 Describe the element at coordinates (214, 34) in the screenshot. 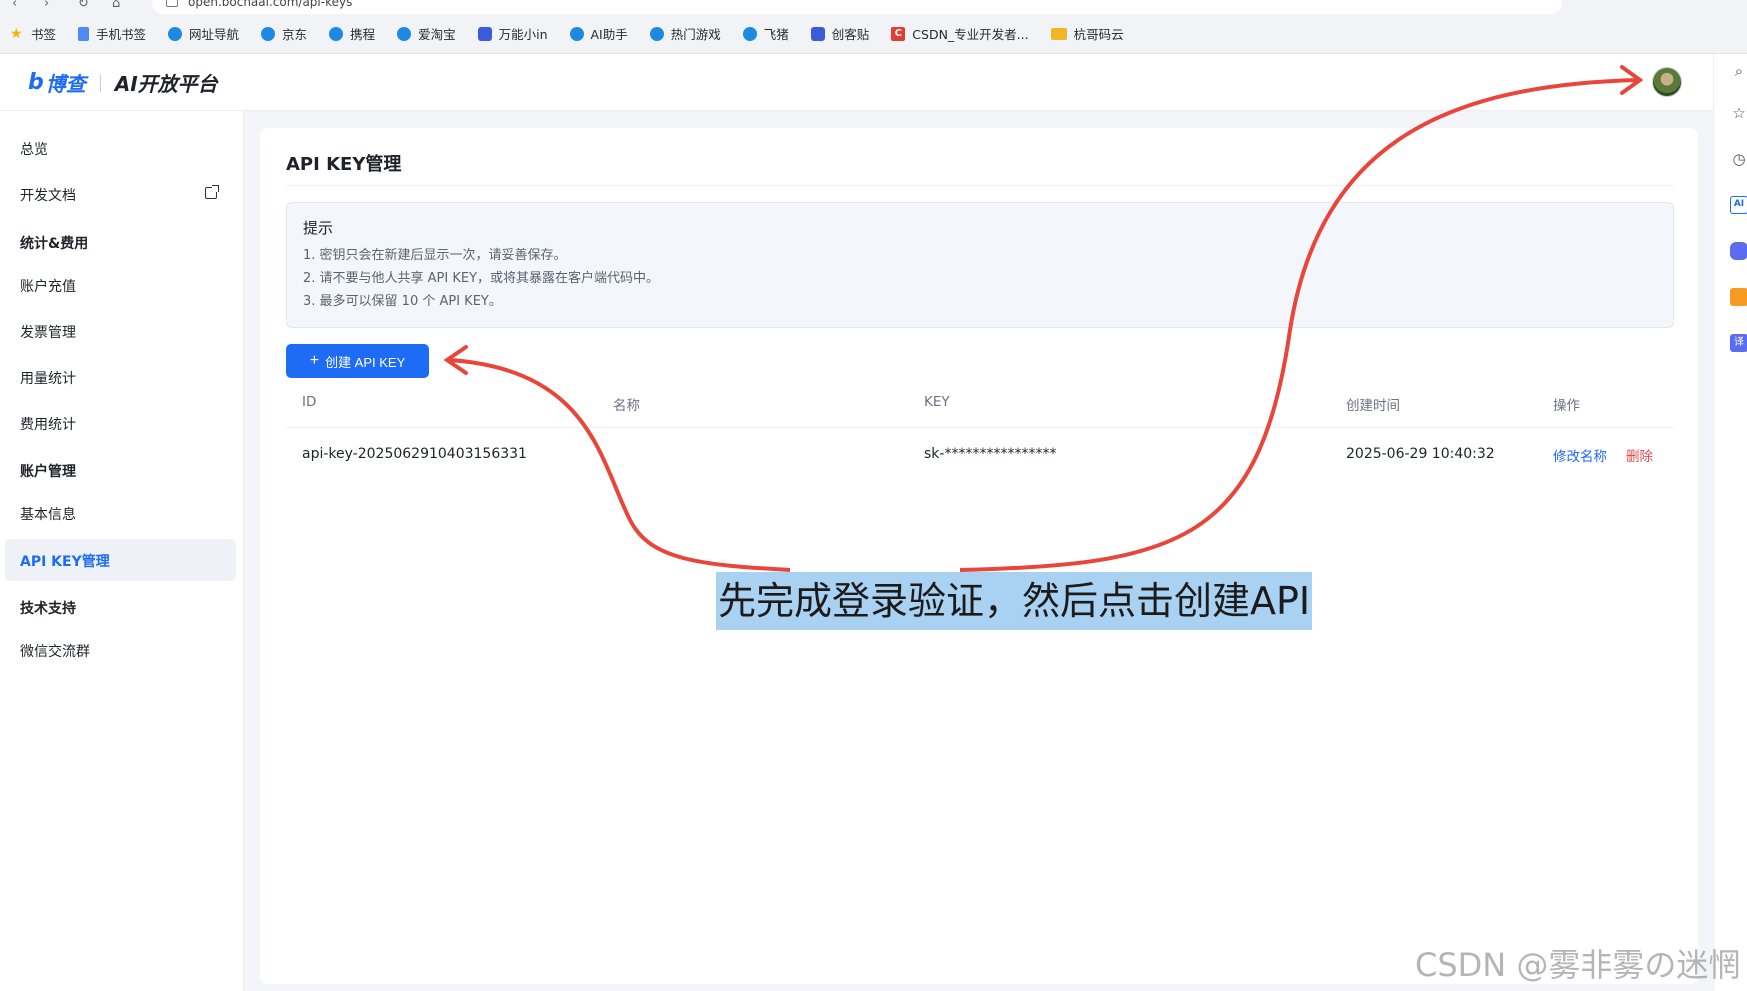

I see `bookmark-label: 网址导航` at that location.